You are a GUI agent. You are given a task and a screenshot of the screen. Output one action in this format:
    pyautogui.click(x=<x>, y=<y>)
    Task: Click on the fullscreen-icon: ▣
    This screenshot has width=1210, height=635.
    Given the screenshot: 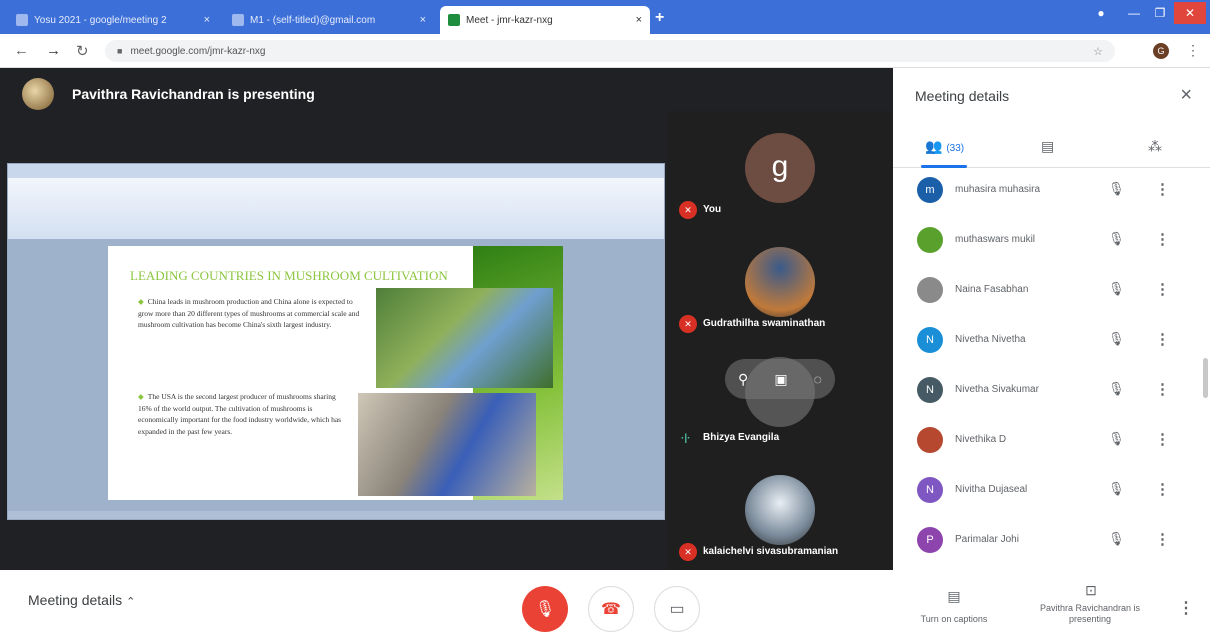 What is the action you would take?
    pyautogui.click(x=780, y=379)
    